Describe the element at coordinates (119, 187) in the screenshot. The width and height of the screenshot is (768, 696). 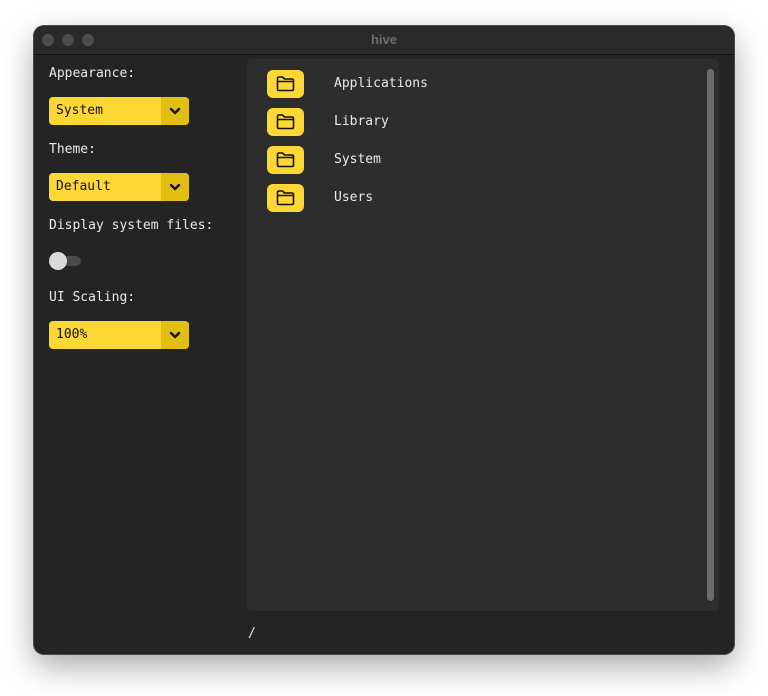
I see `theme-dropdown: Default` at that location.